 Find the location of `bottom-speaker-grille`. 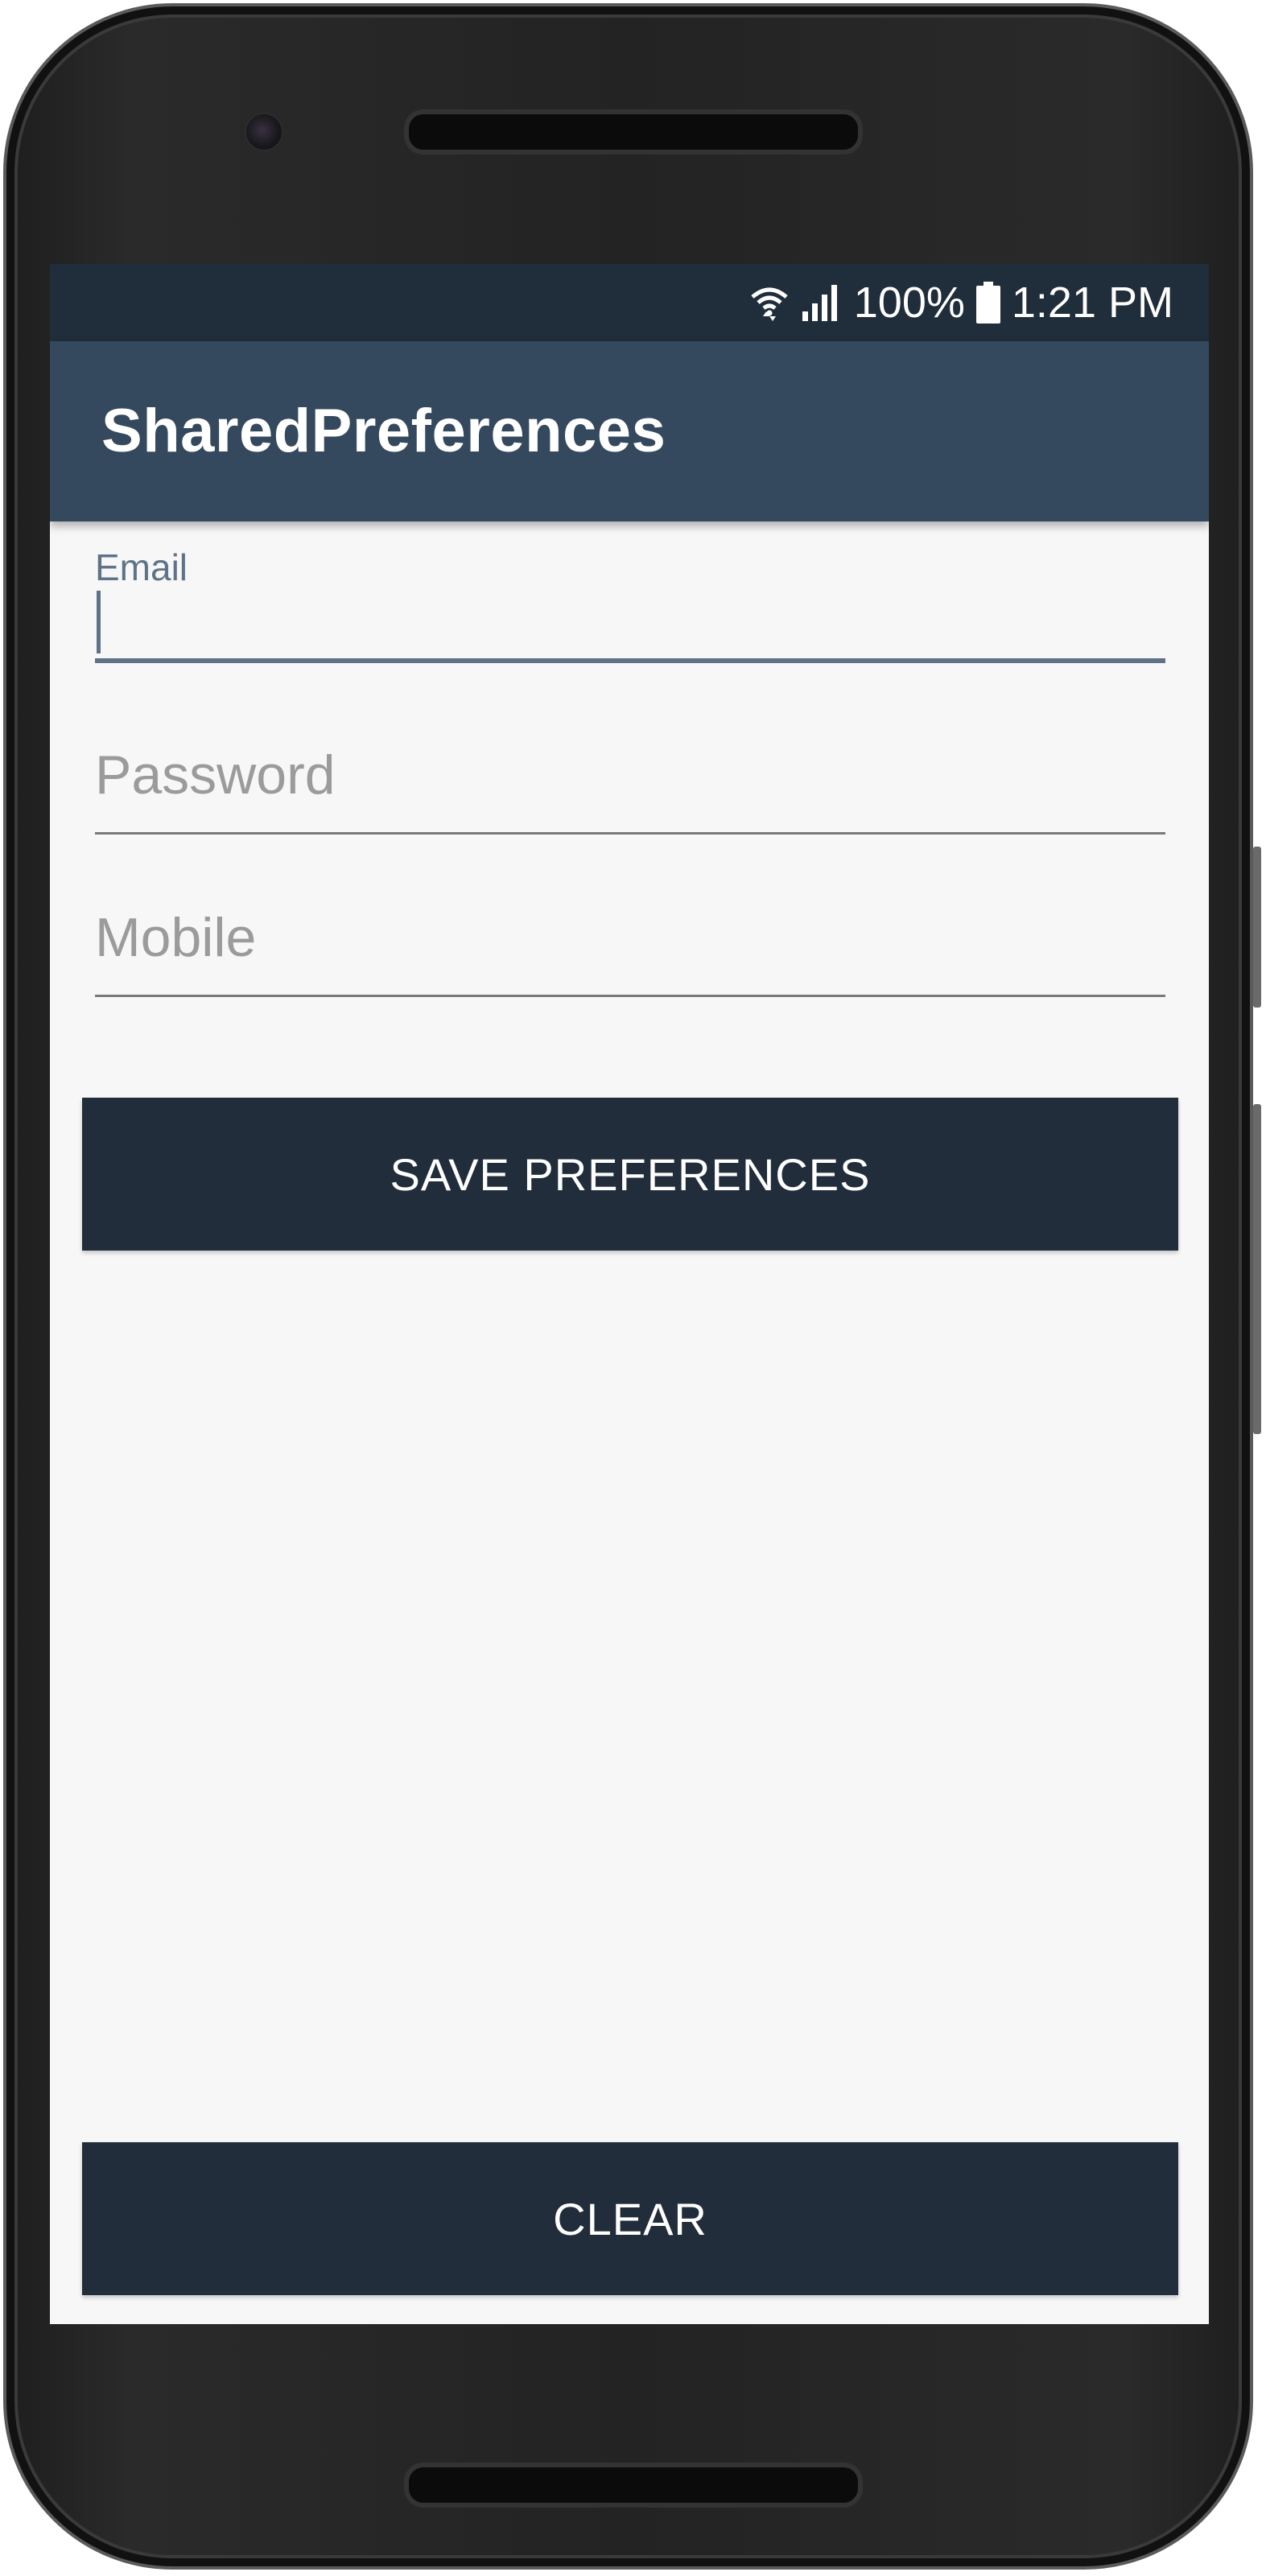

bottom-speaker-grille is located at coordinates (633, 2485).